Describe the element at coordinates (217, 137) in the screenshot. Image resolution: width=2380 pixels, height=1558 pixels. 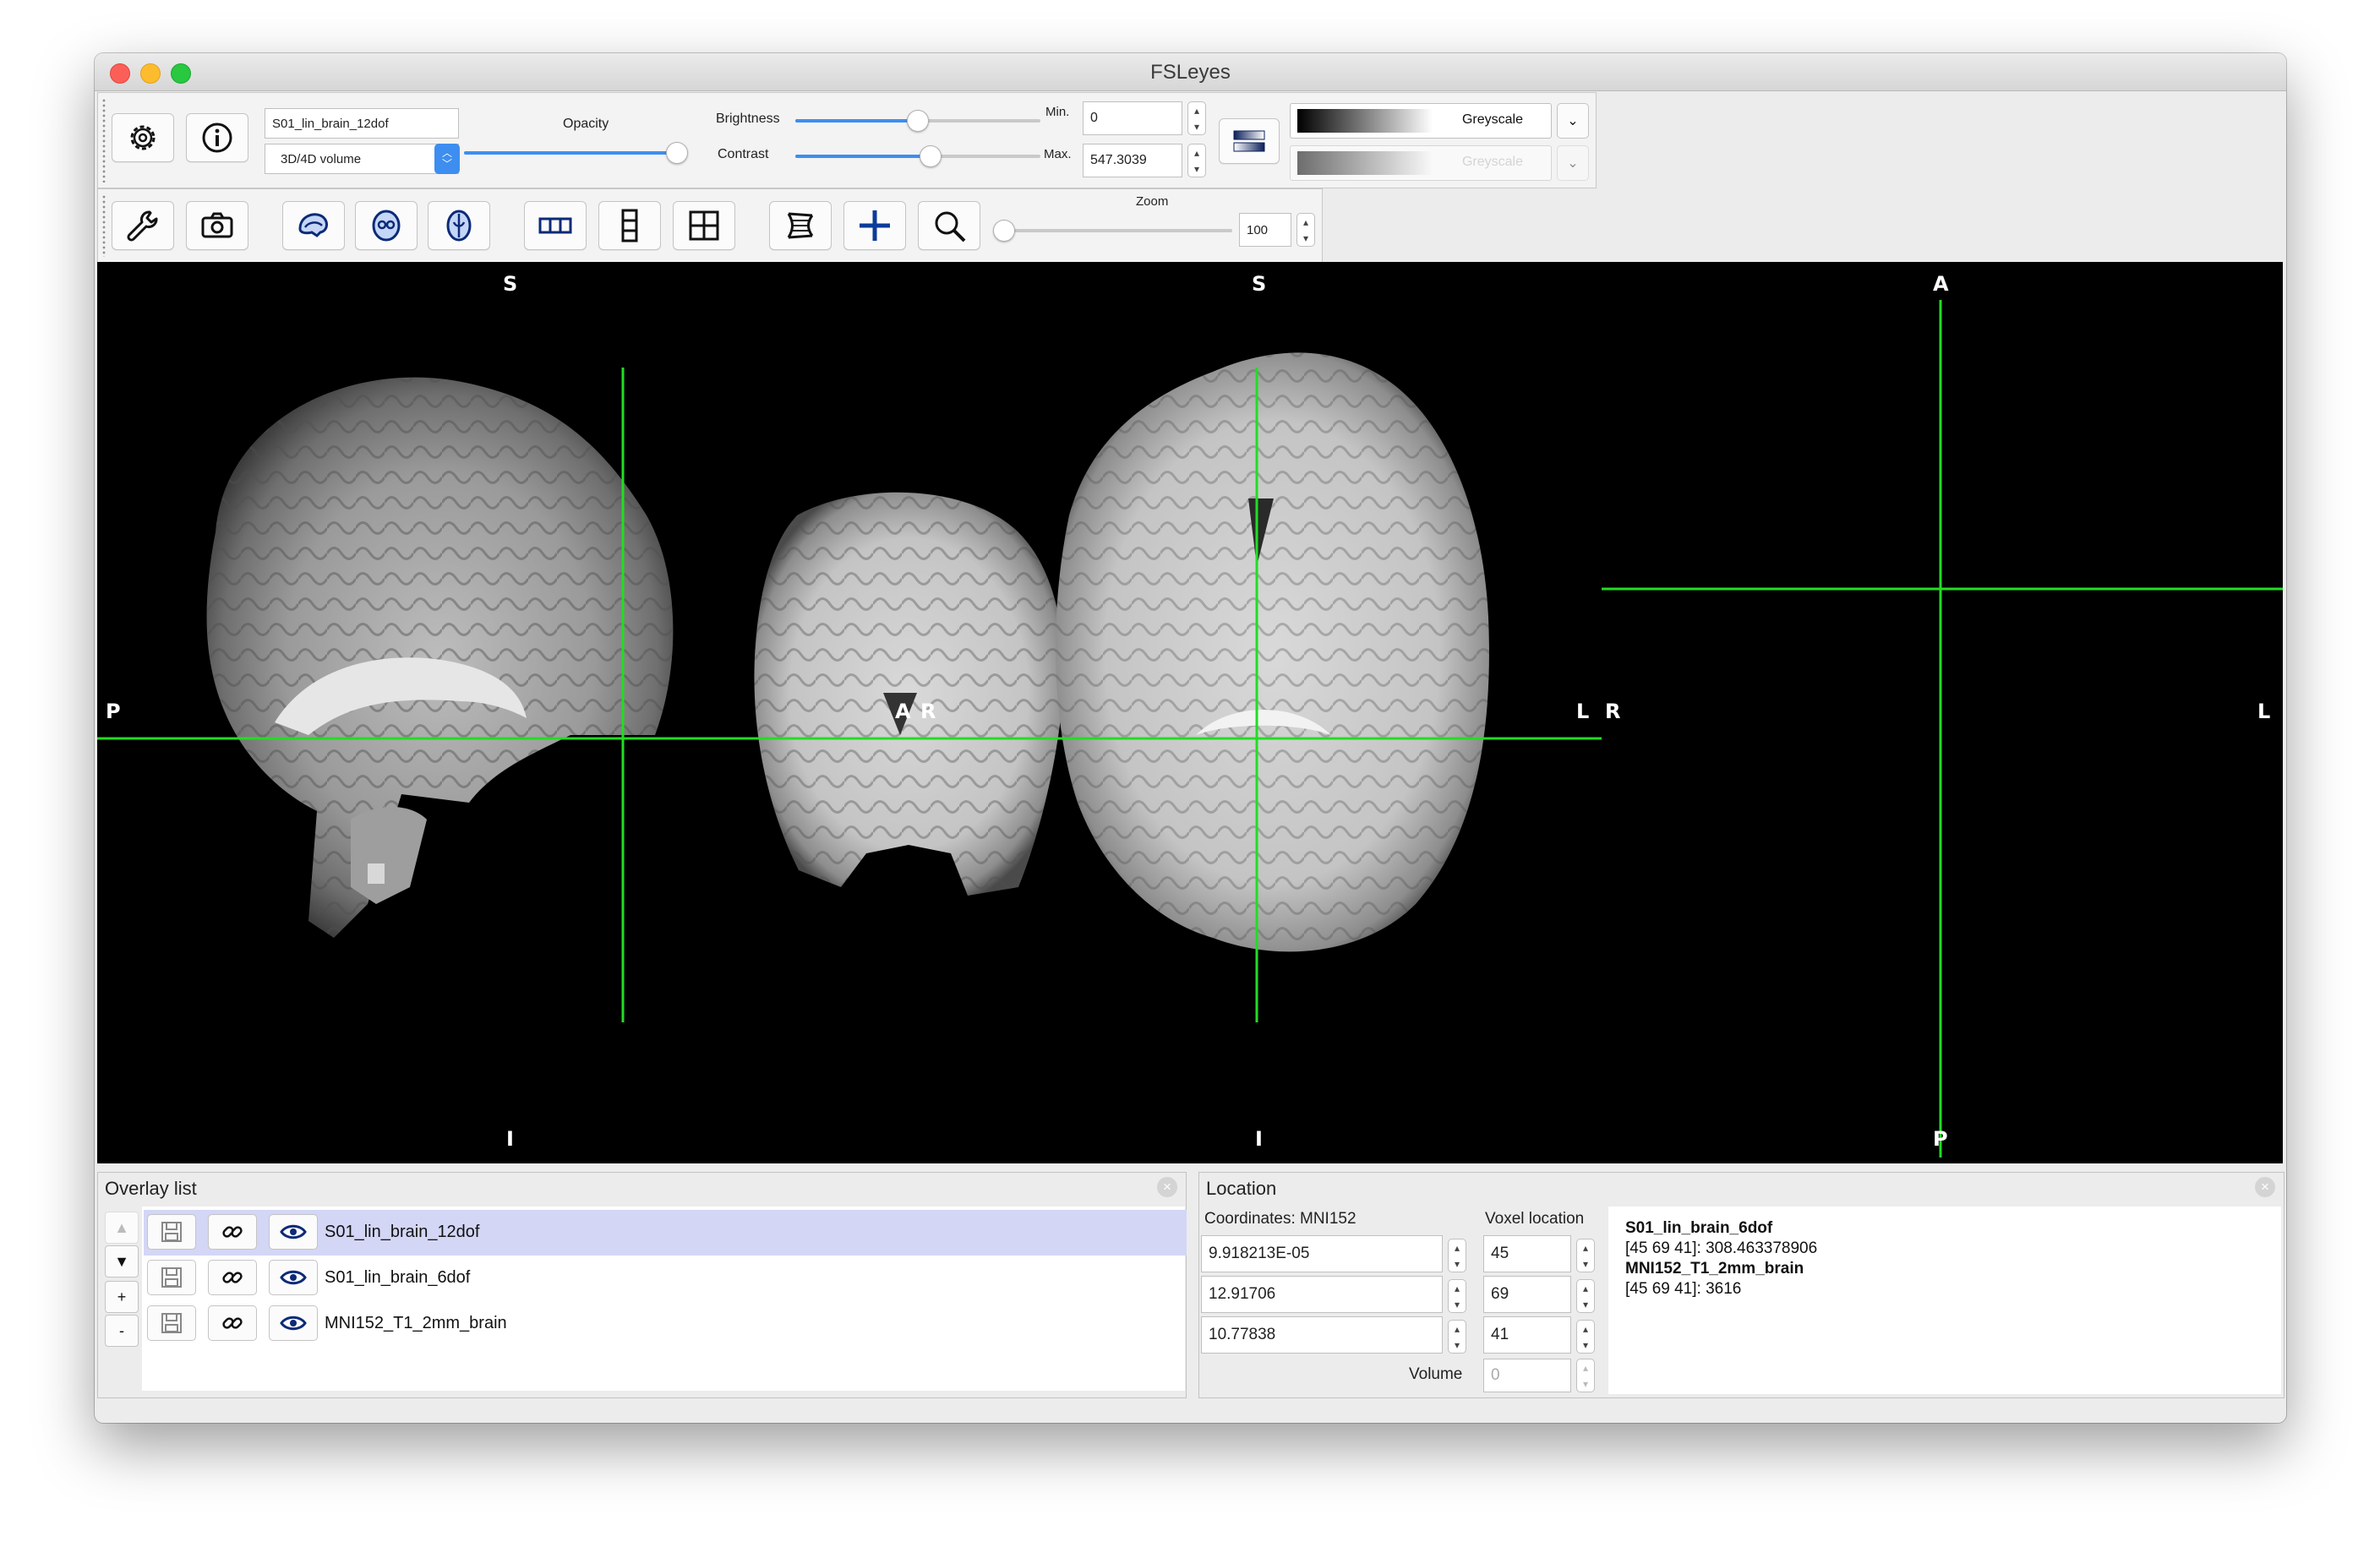
I see `info-button` at that location.